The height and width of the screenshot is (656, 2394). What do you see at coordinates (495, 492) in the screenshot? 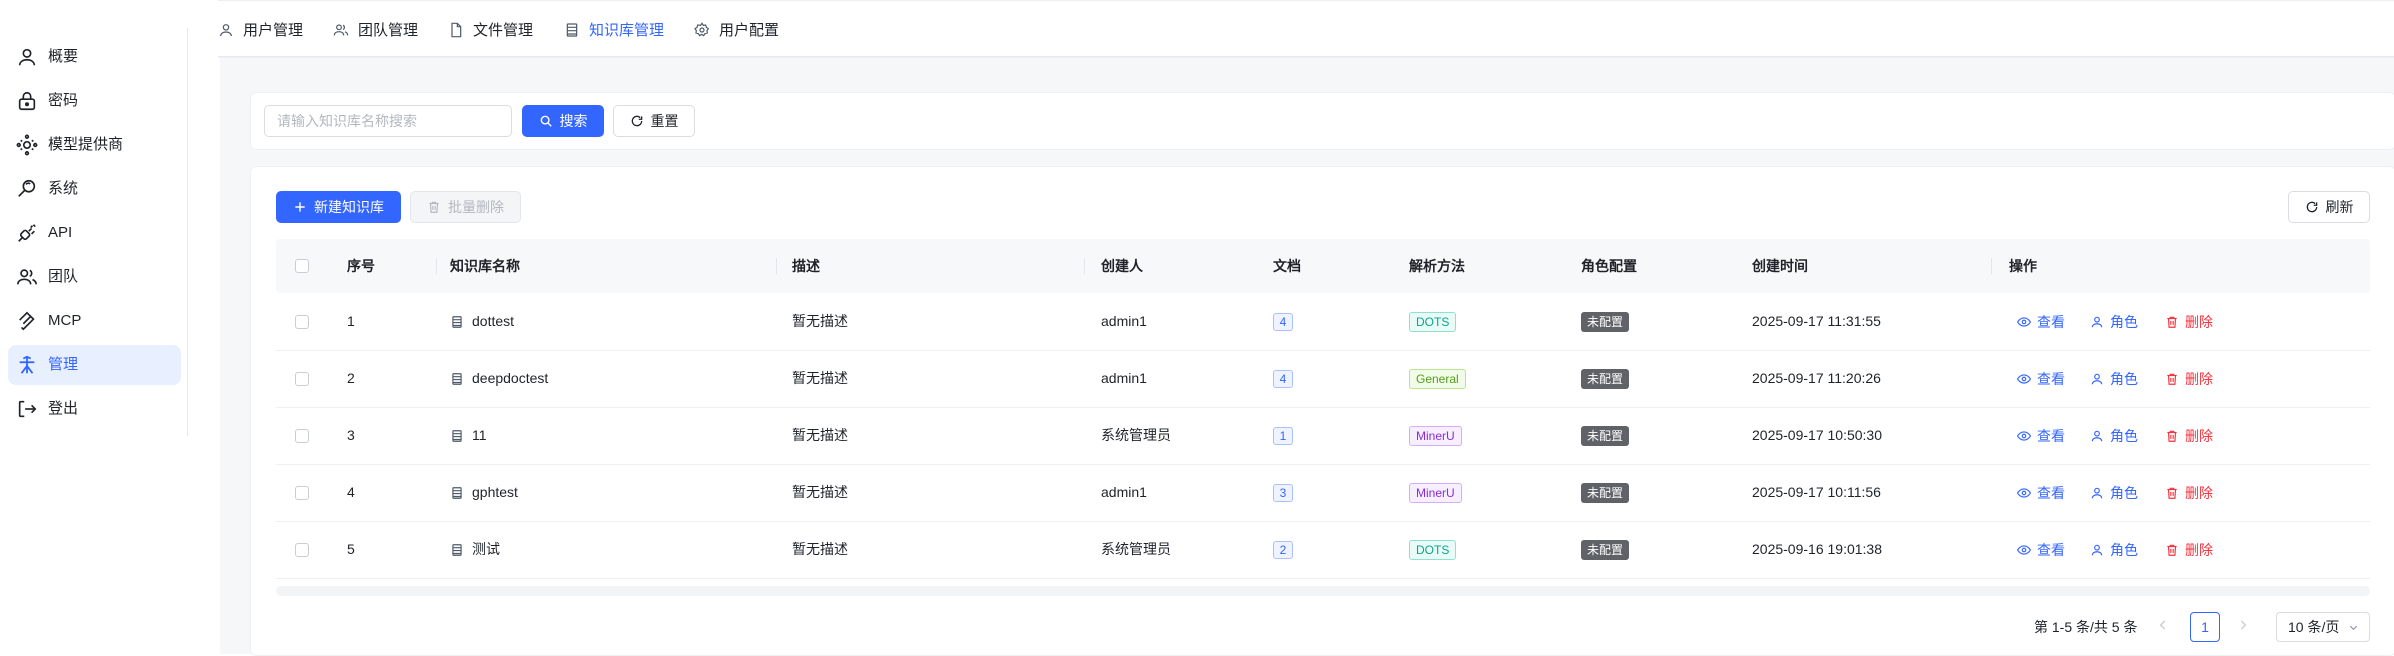
I see `row-name: gphtest` at bounding box center [495, 492].